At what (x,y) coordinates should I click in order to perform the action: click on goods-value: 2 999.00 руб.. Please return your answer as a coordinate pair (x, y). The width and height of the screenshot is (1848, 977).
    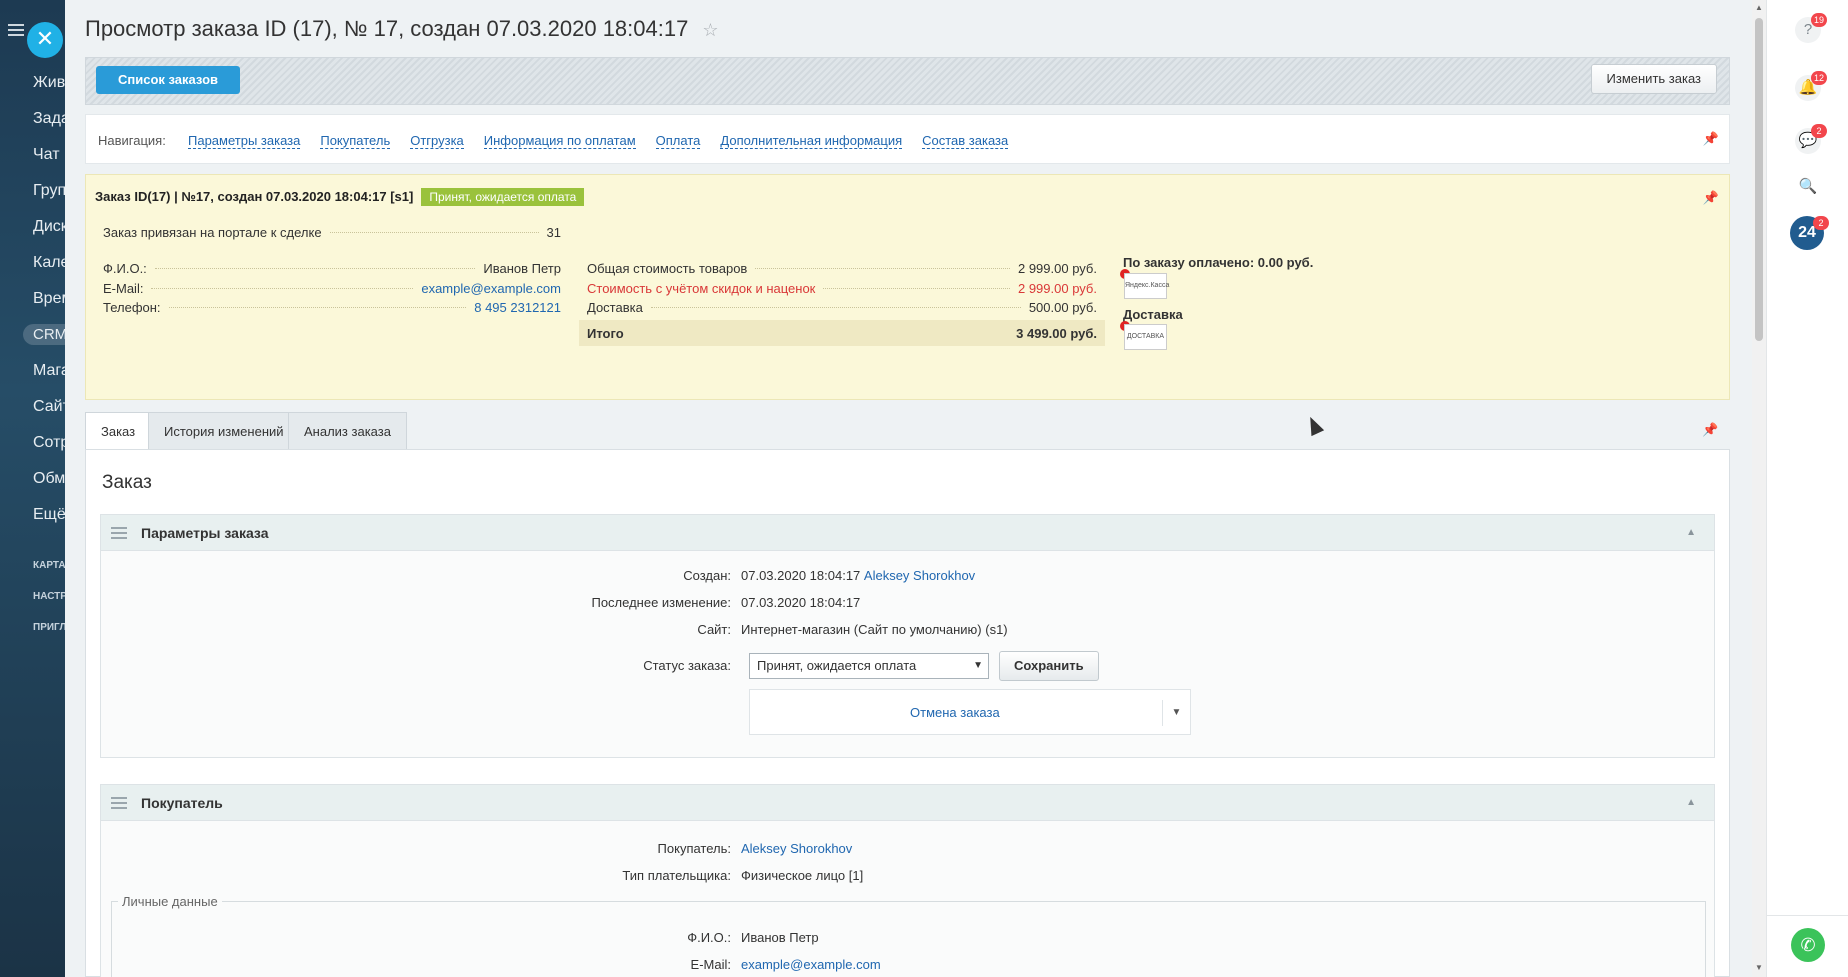
    Looking at the image, I should click on (1057, 268).